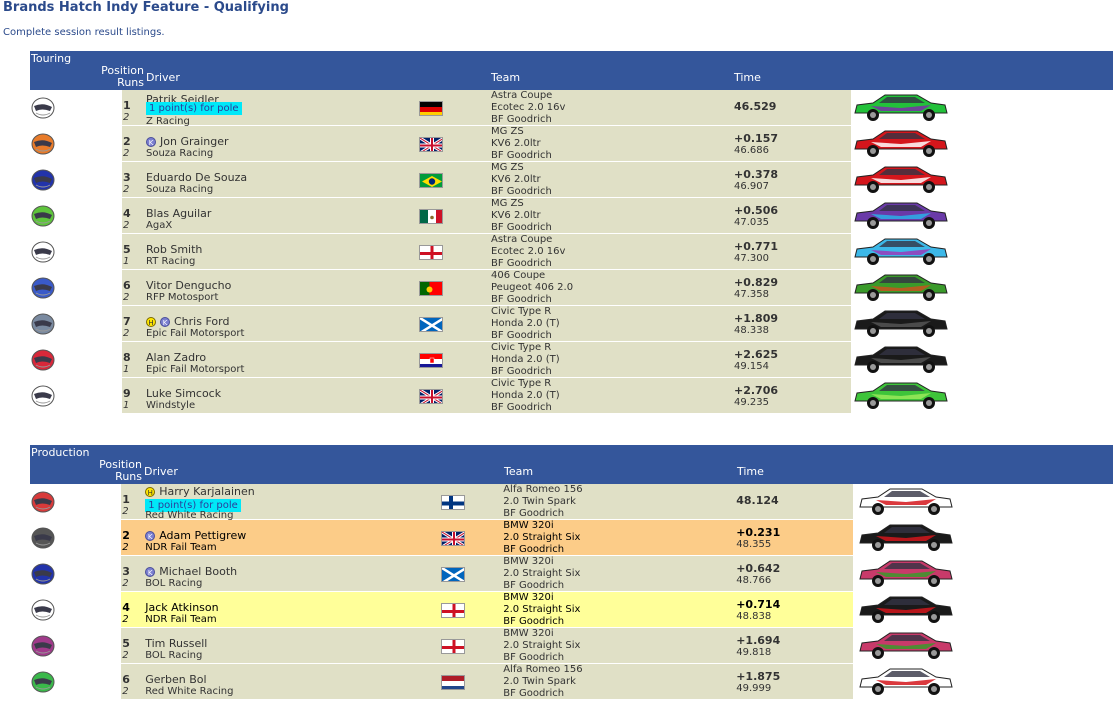 This screenshot has width=1115, height=706. What do you see at coordinates (188, 285) in the screenshot?
I see `driver-name: Vitor Dengucho` at bounding box center [188, 285].